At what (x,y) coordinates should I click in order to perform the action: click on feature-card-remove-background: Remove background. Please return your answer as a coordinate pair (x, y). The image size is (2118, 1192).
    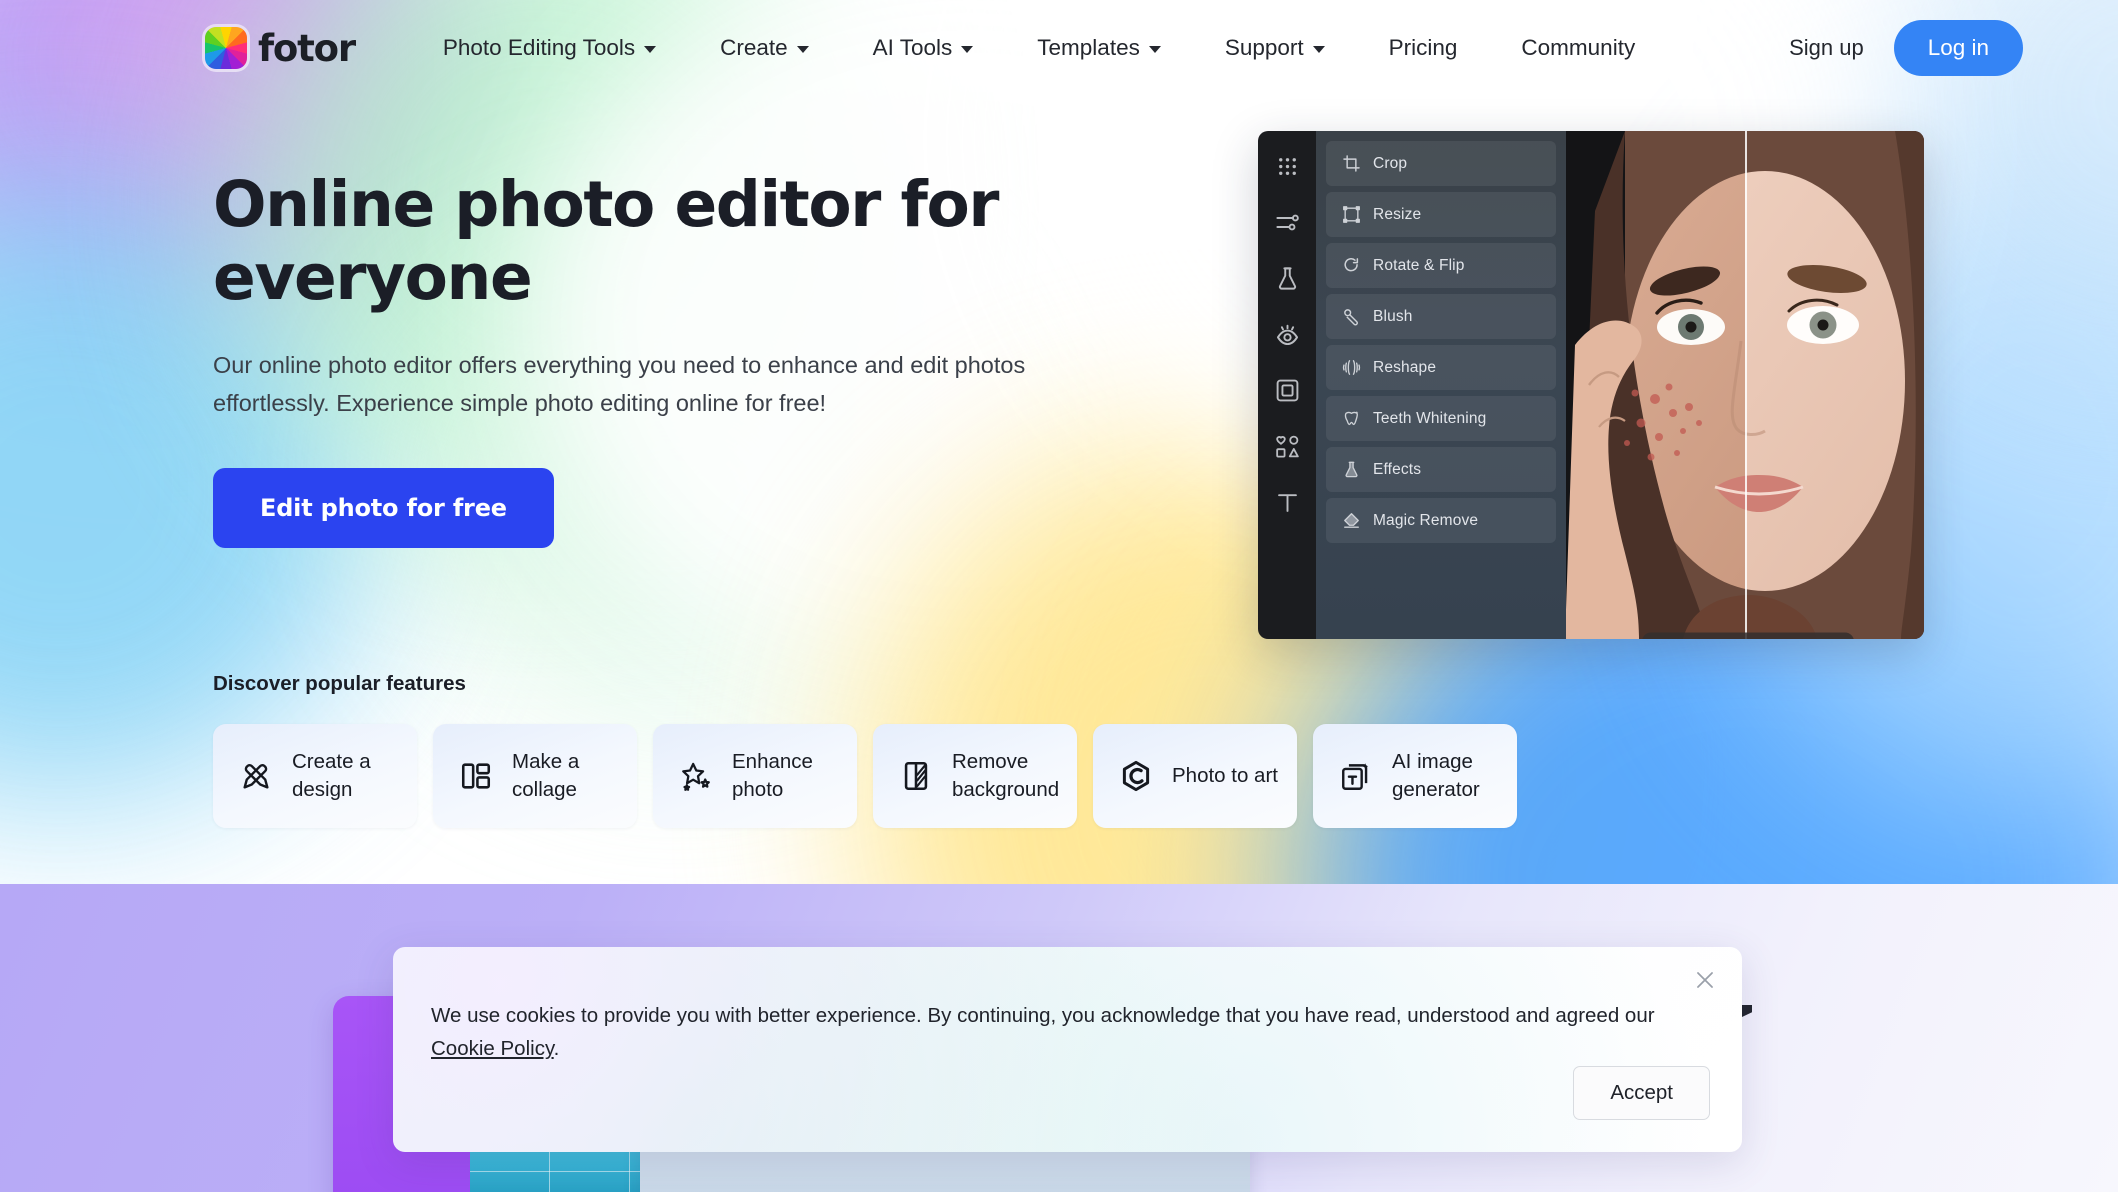
    Looking at the image, I should click on (975, 776).